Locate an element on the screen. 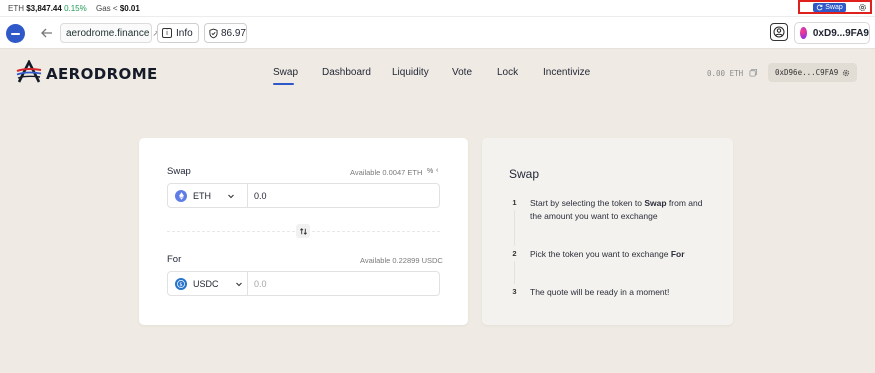 The image size is (875, 373). step-text-bold: For is located at coordinates (677, 254).